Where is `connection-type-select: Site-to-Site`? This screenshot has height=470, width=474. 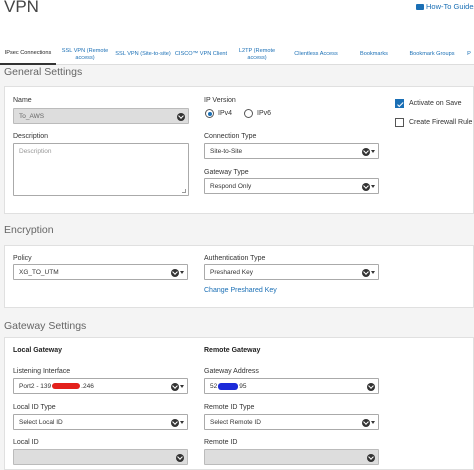
connection-type-select: Site-to-Site is located at coordinates (291, 151).